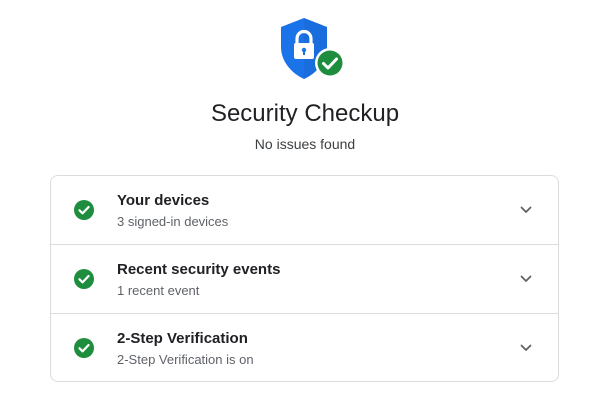  I want to click on checkup-item-description: 2-Step Verification is on, so click(185, 359).